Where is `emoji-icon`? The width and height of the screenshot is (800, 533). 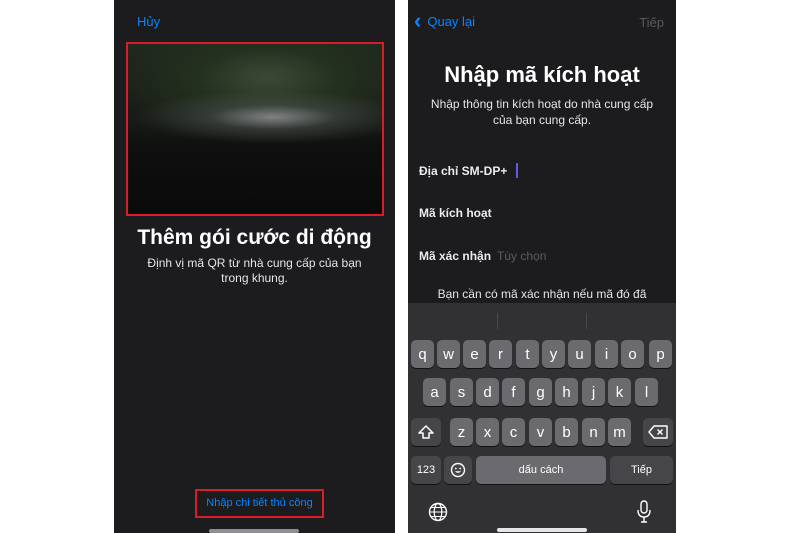
emoji-icon is located at coordinates (458, 470).